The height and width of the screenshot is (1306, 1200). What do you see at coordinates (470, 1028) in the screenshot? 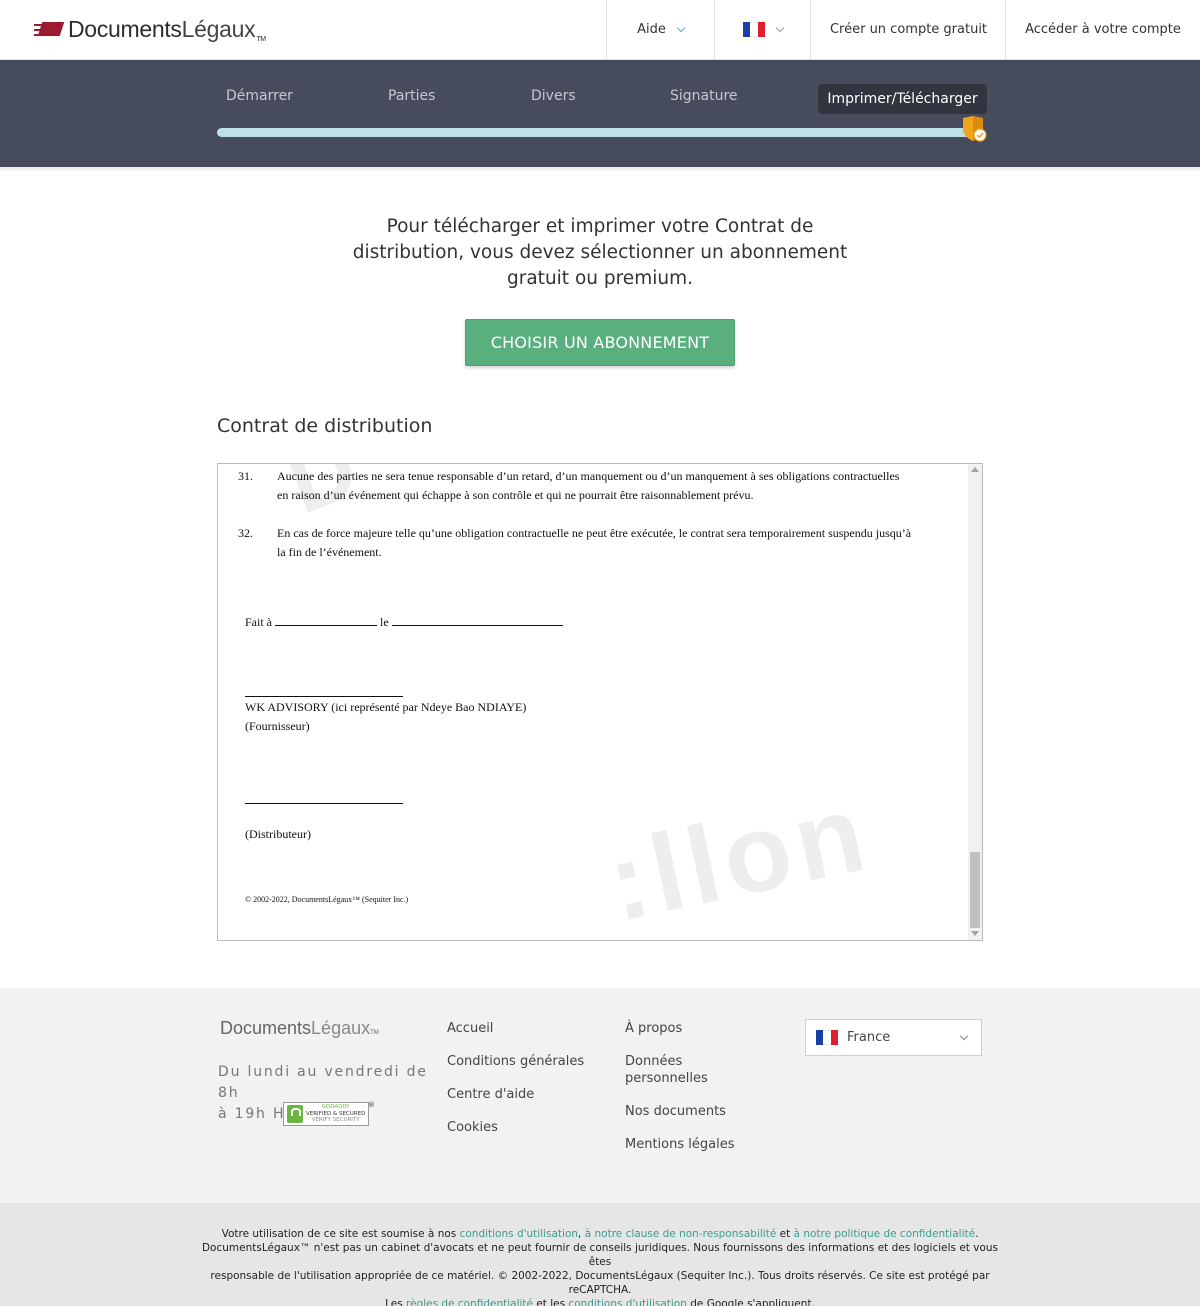
I see `footer-link-home: Accueil` at bounding box center [470, 1028].